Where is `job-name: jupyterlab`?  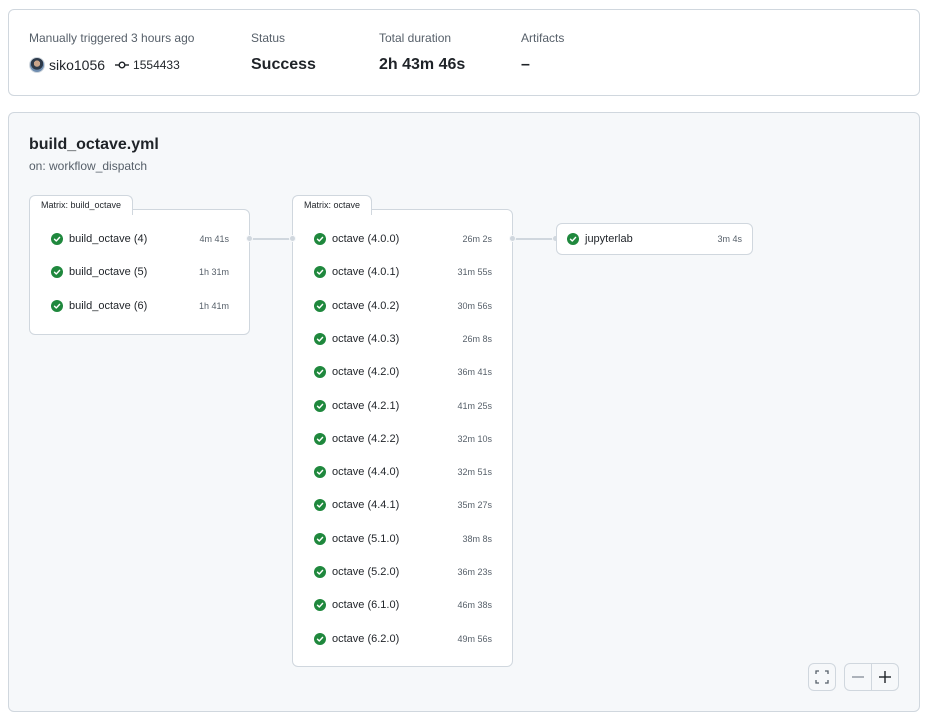
job-name: jupyterlab is located at coordinates (609, 239).